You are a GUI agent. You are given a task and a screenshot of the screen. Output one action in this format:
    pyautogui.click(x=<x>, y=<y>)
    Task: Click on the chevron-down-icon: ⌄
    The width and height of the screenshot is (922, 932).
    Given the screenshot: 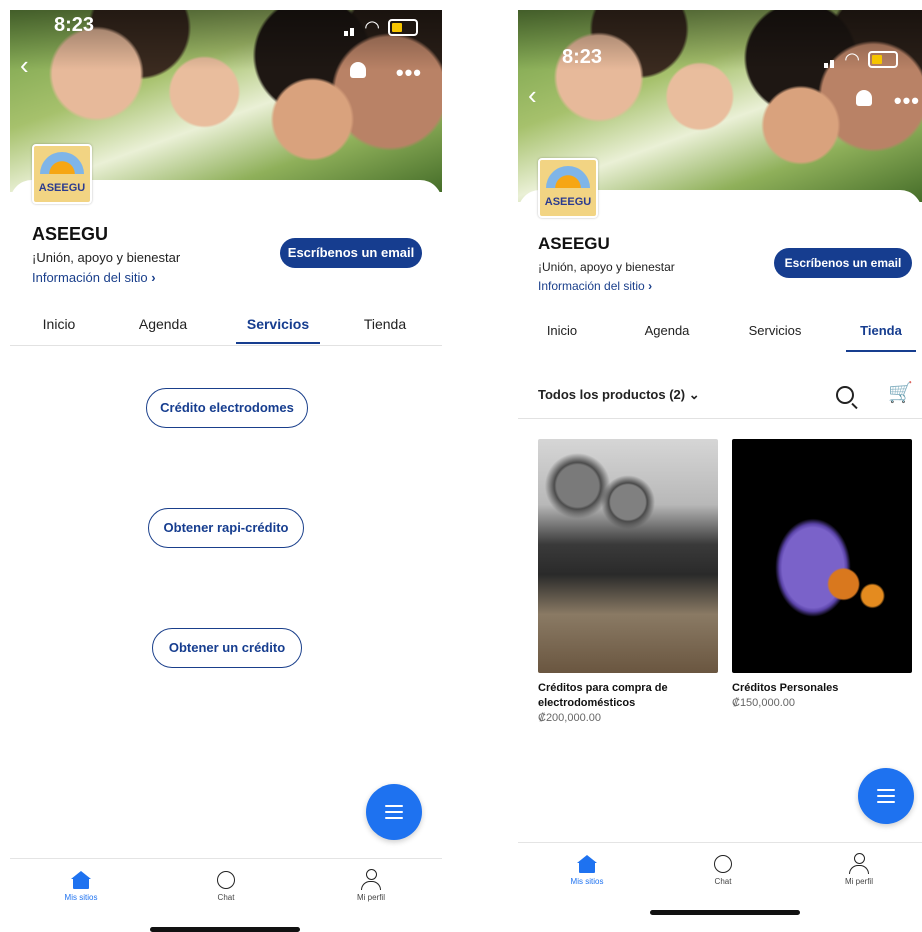 What is the action you would take?
    pyautogui.click(x=694, y=394)
    